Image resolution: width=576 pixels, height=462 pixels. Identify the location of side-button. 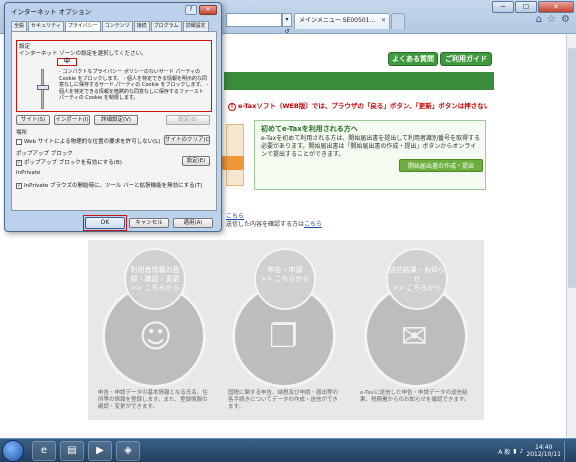
(233, 163).